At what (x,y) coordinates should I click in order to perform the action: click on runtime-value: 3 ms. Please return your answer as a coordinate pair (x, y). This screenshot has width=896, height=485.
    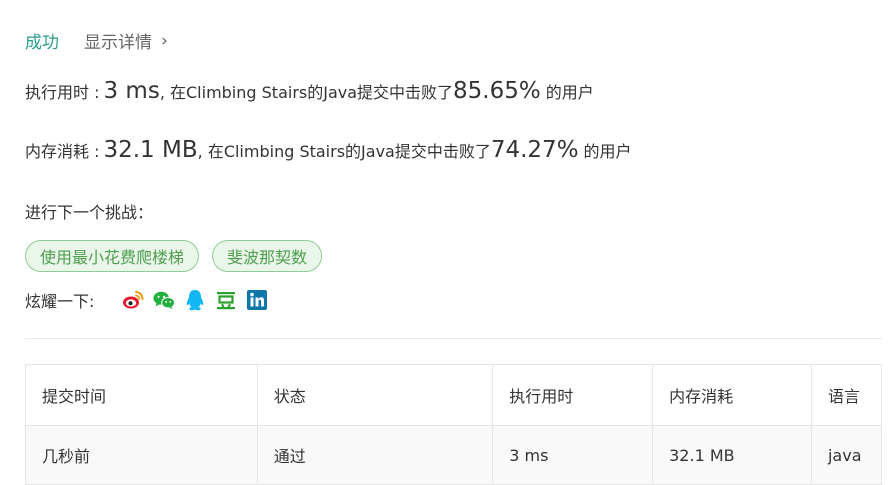
    Looking at the image, I should click on (131, 91).